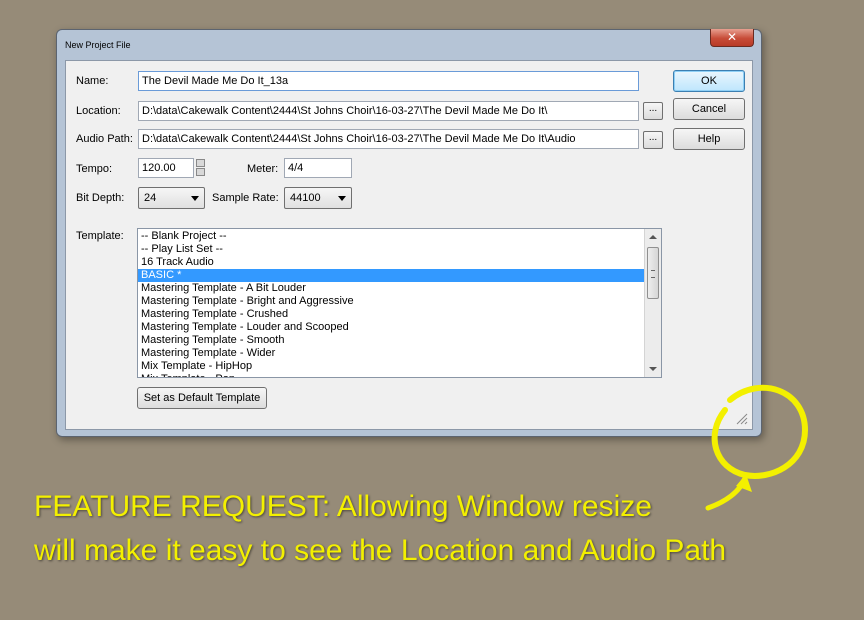  Describe the element at coordinates (100, 198) in the screenshot. I see `bit-depth-label: Bit Depth:` at that location.